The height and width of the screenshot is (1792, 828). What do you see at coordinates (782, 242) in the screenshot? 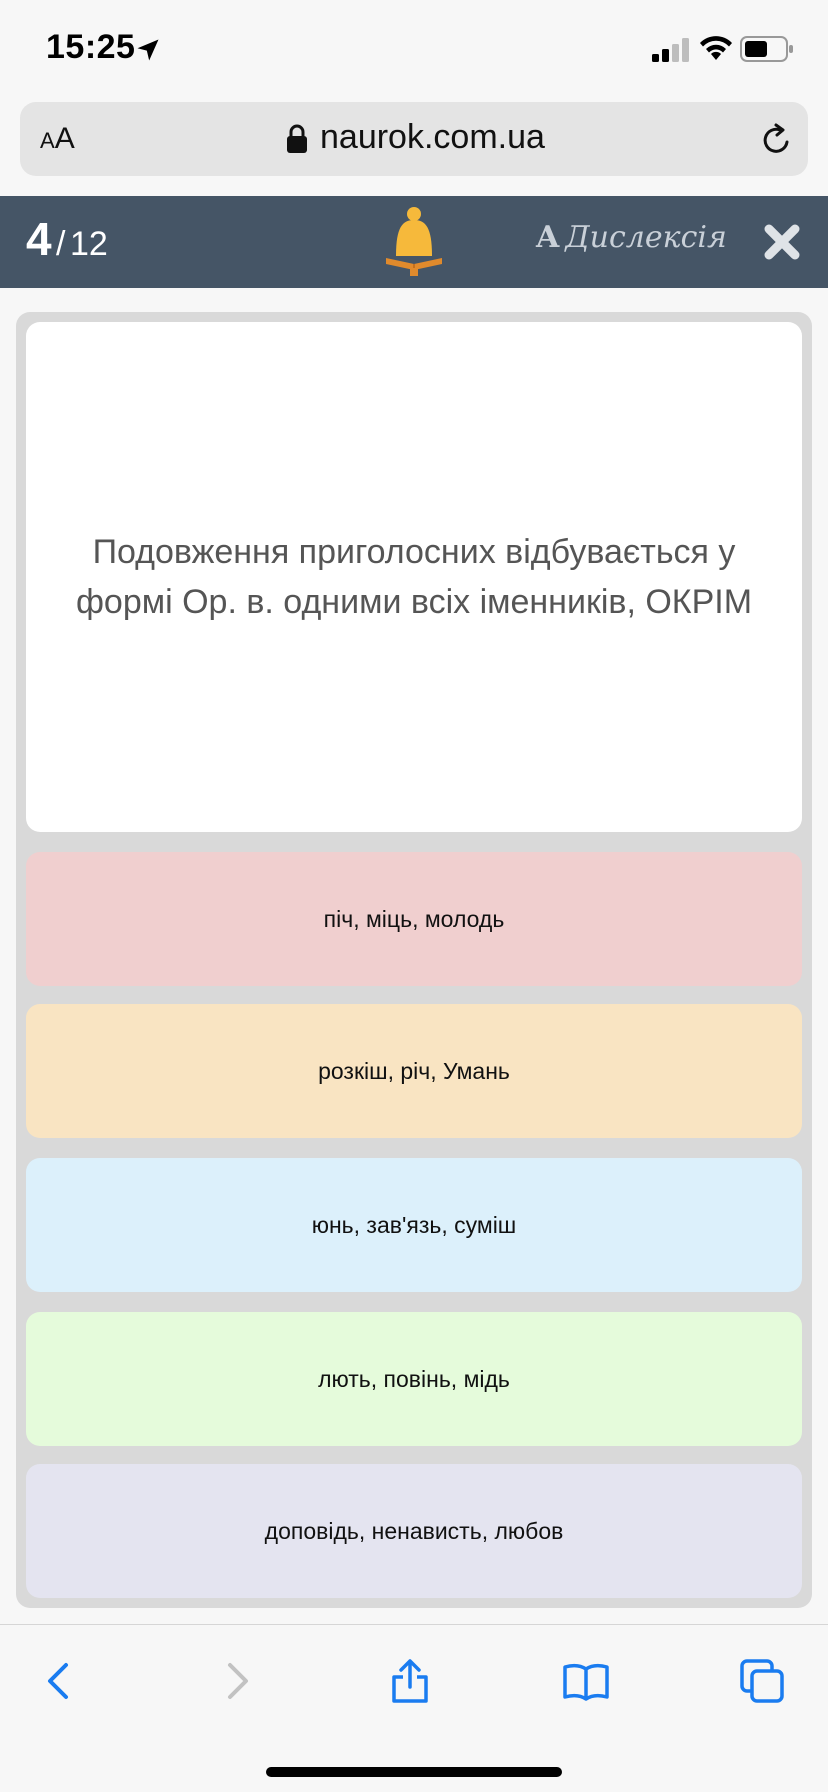
I see `close-quiz-button` at bounding box center [782, 242].